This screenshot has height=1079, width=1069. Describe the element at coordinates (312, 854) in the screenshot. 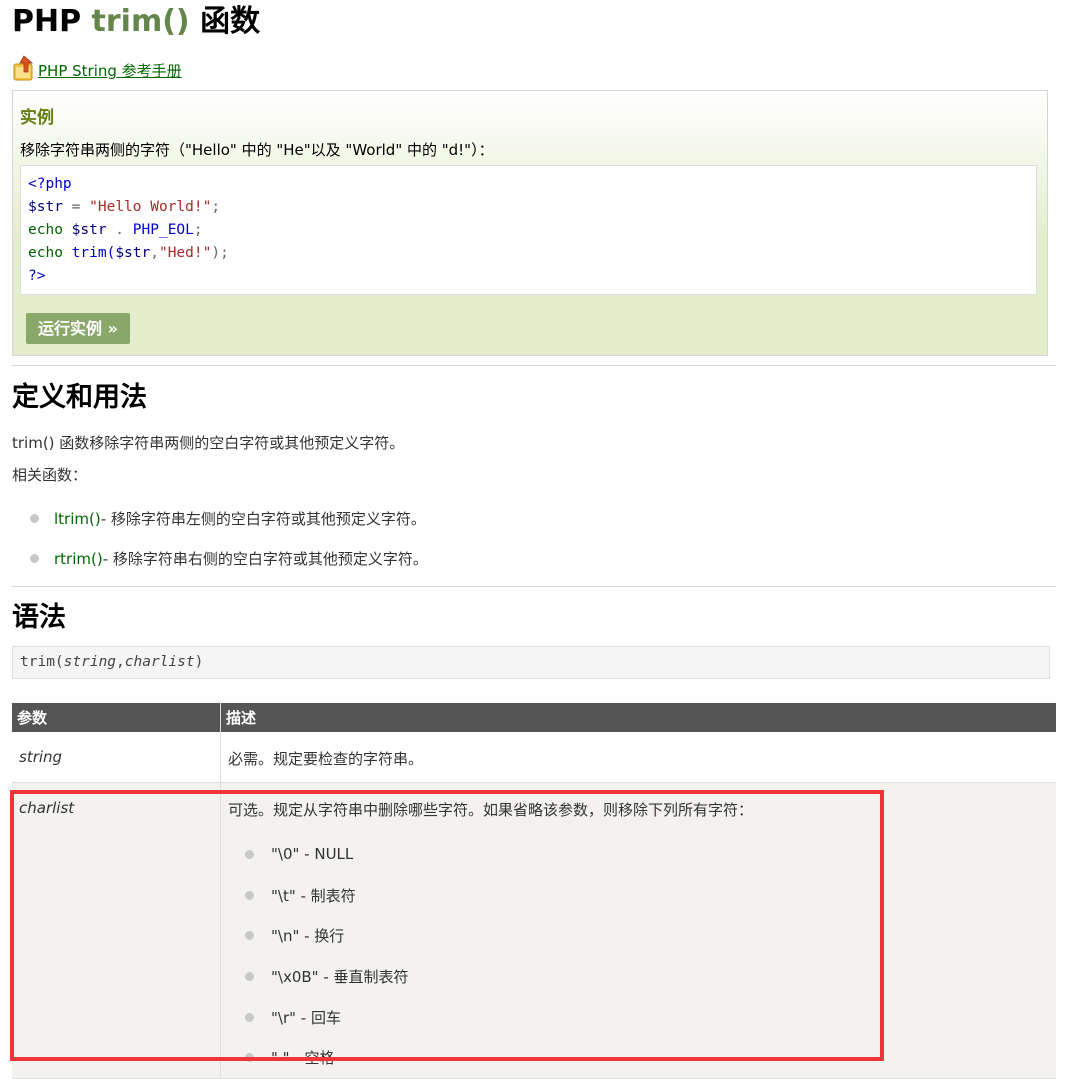

I see `charlist-item-text: "\0" - NULL` at that location.